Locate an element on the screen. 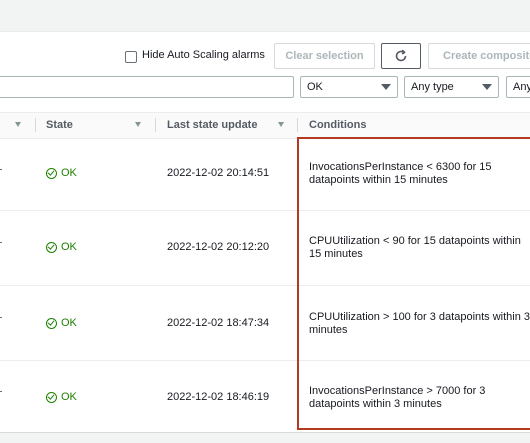 This screenshot has width=530, height=443. type-filter-select: Any type is located at coordinates (451, 87).